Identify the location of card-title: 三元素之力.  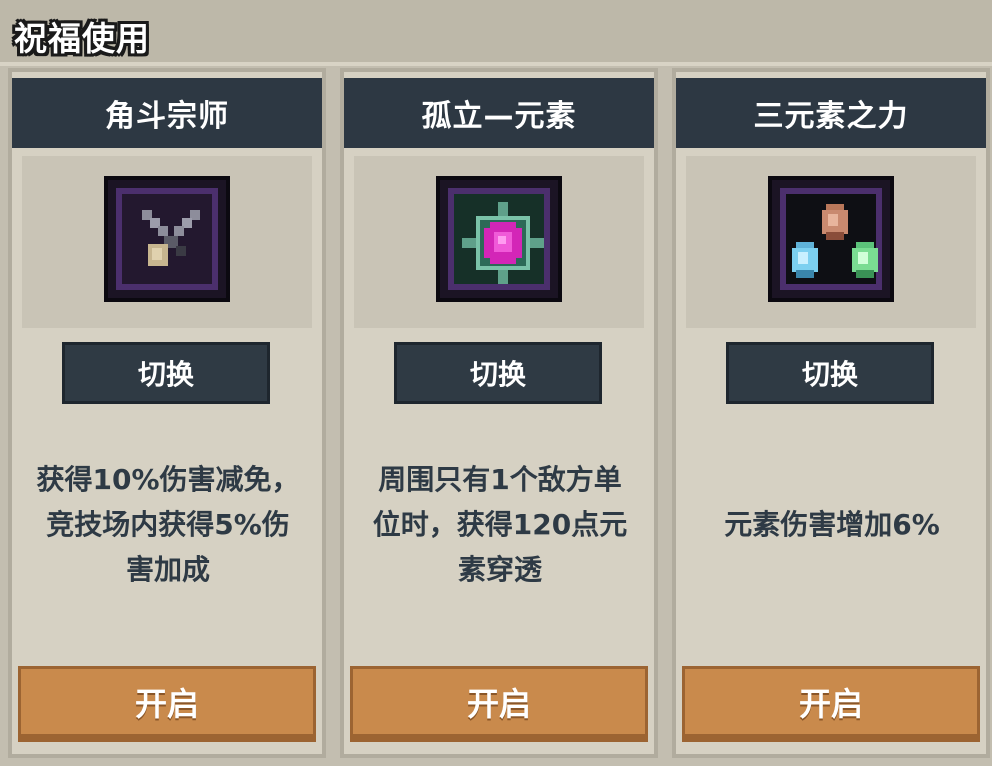
(831, 113).